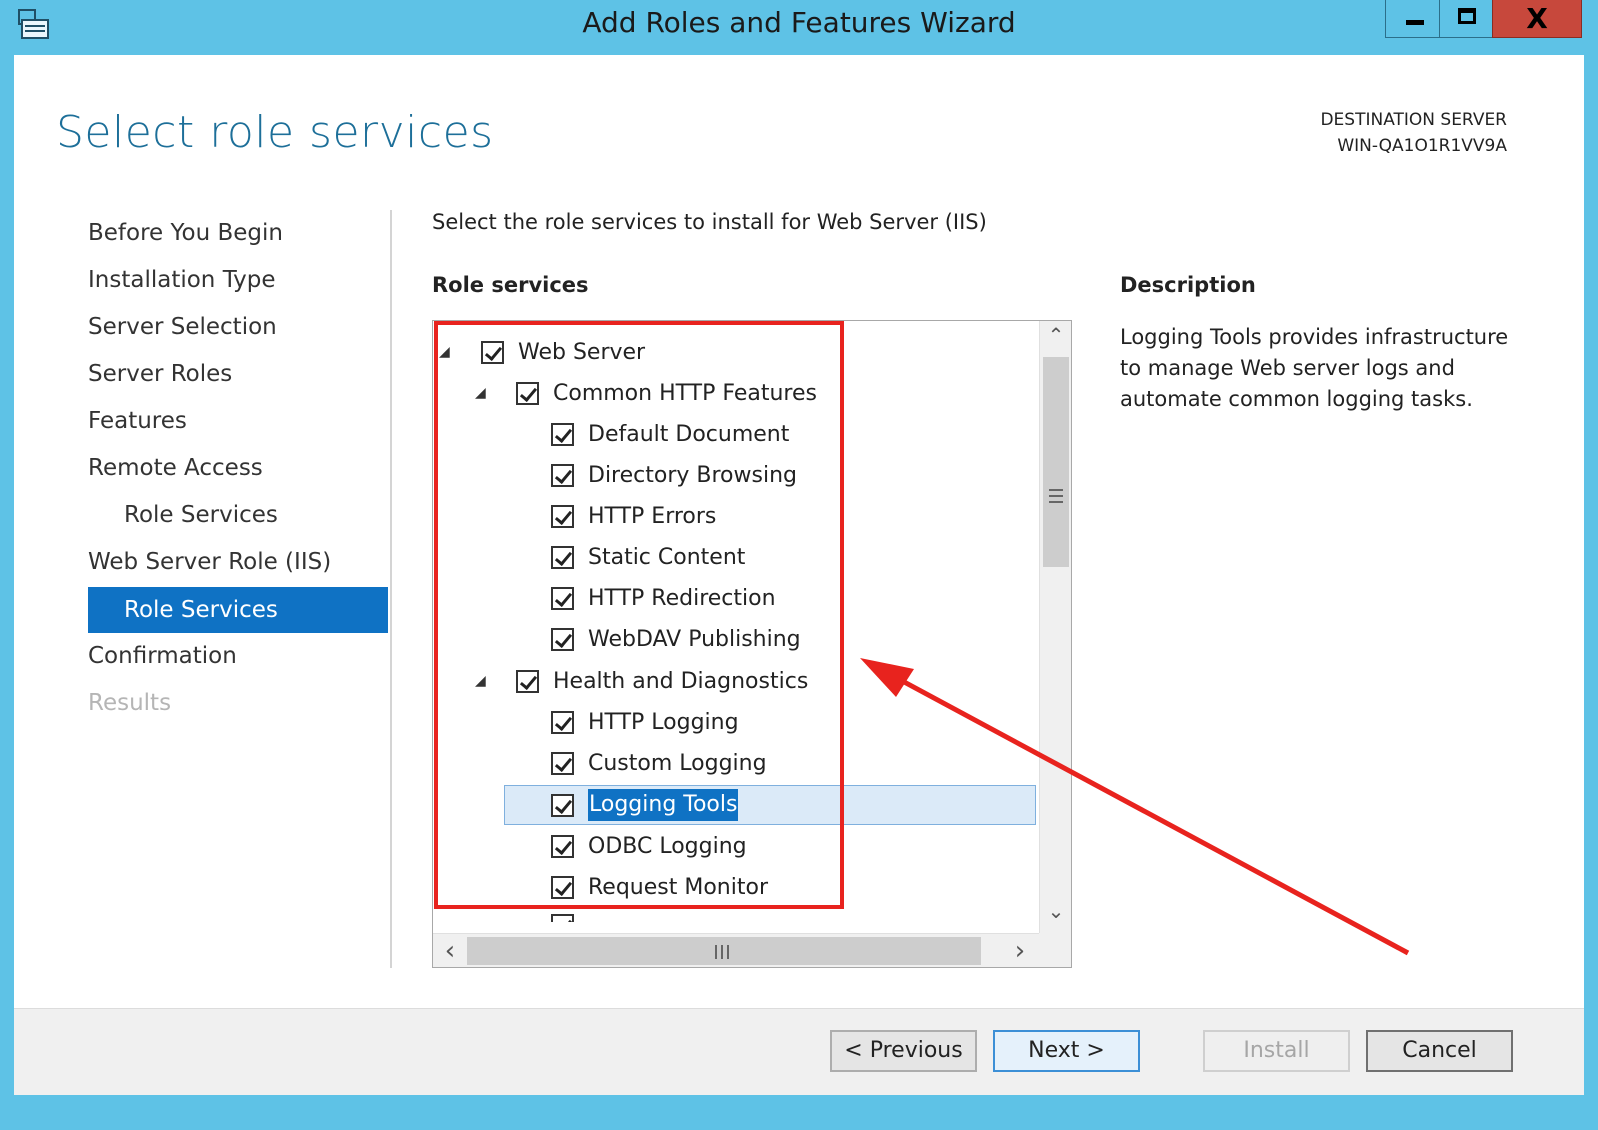  What do you see at coordinates (182, 280) in the screenshot?
I see `nav-item-installation-type: Installation Type` at bounding box center [182, 280].